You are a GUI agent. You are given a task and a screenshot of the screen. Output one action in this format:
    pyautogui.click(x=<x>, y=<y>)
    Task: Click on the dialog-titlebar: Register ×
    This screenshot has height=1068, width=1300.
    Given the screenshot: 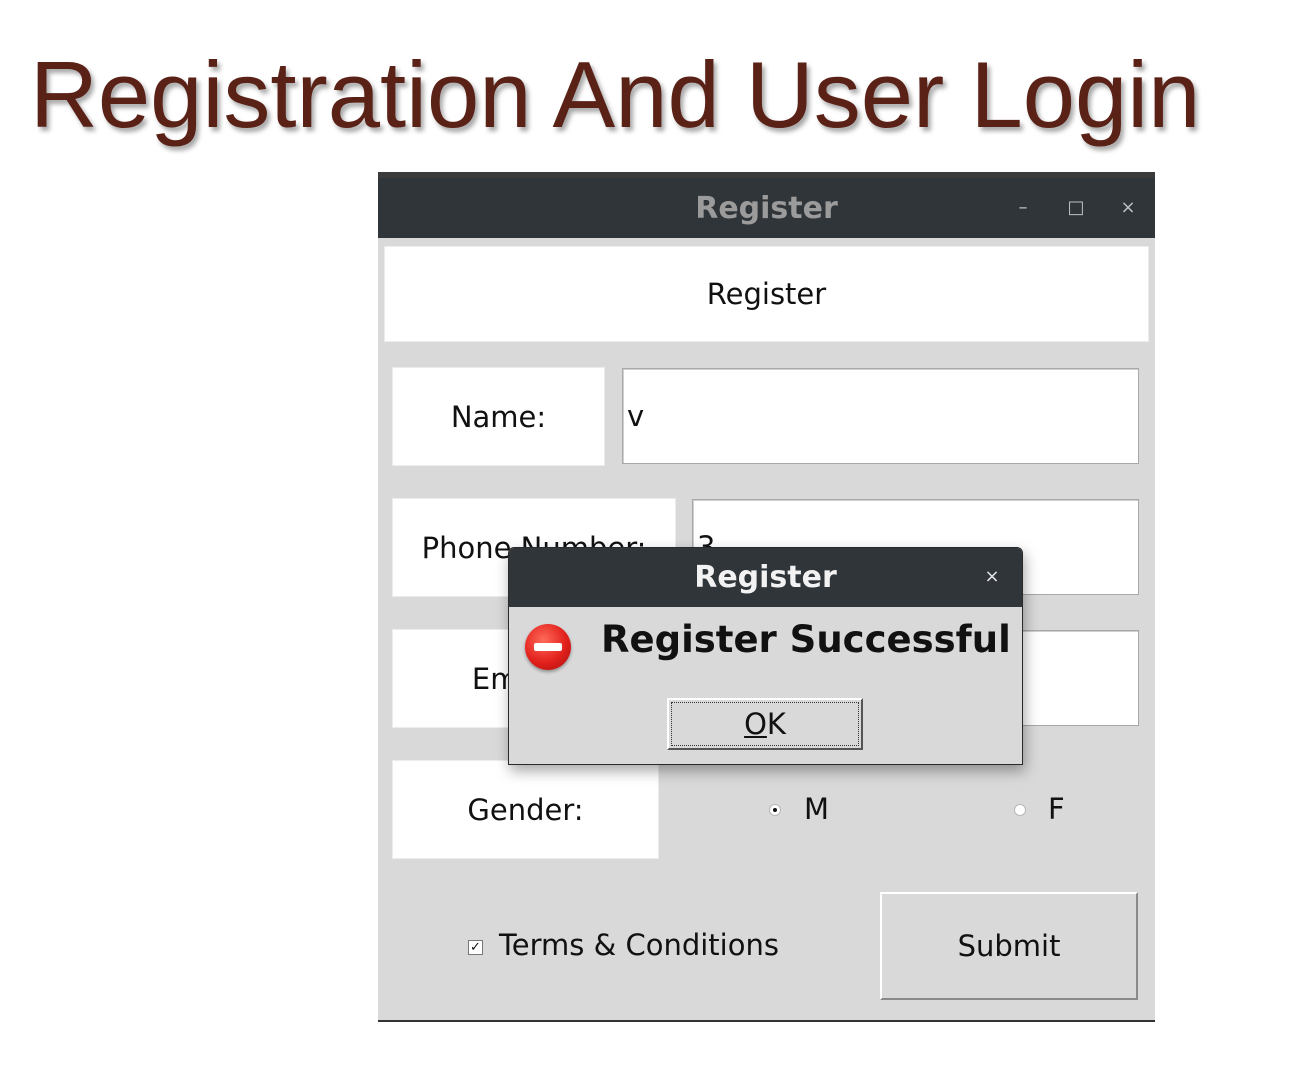 What is the action you would take?
    pyautogui.click(x=765, y=577)
    